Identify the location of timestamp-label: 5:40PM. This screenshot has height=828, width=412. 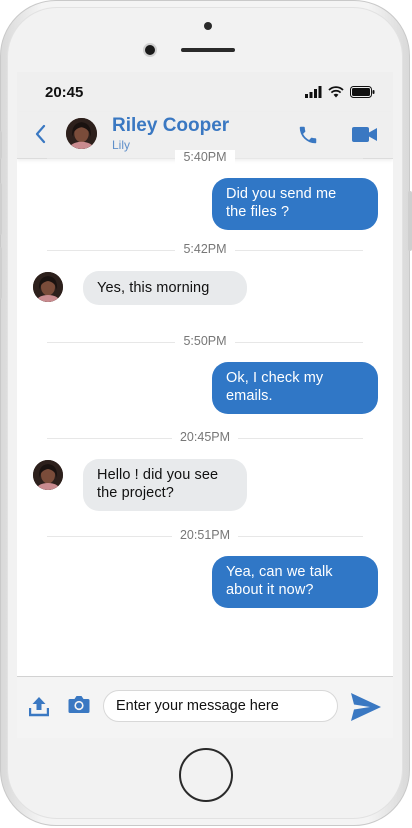
(205, 157).